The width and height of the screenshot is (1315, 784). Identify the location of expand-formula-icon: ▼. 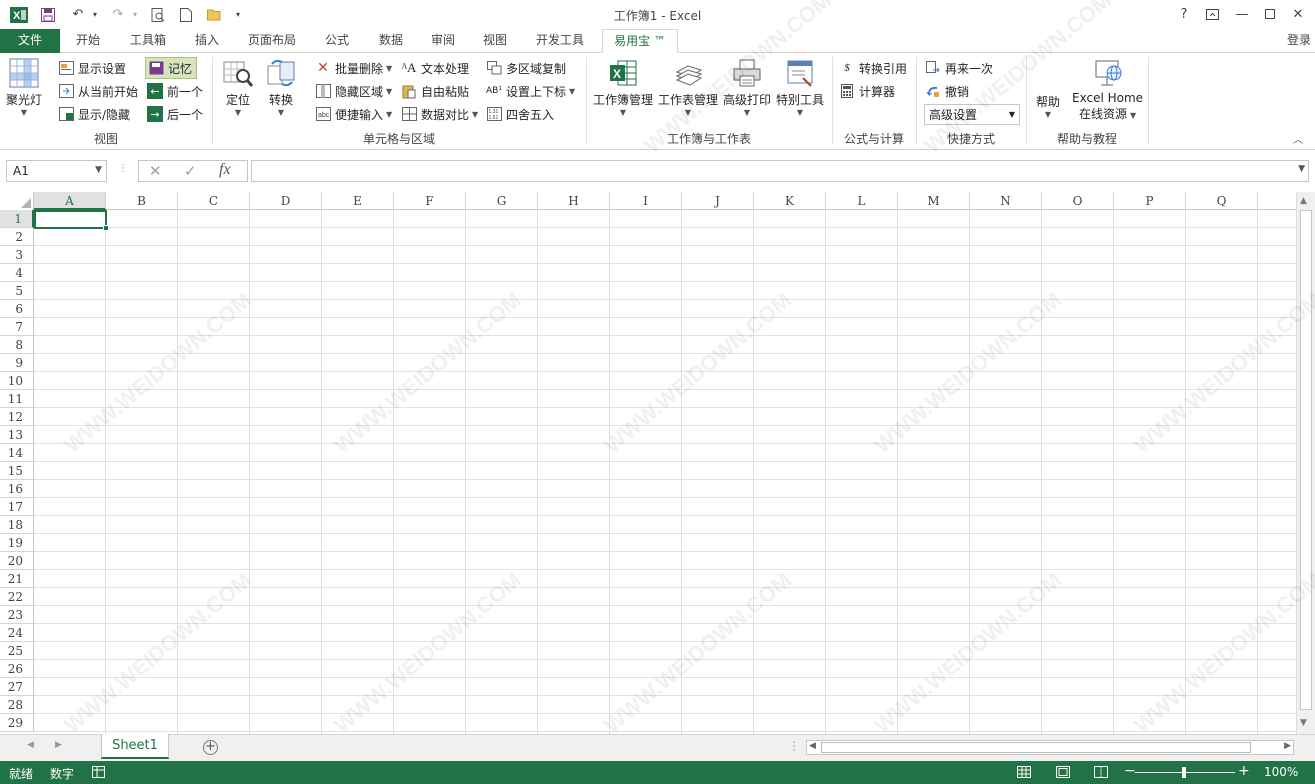
(1301, 169).